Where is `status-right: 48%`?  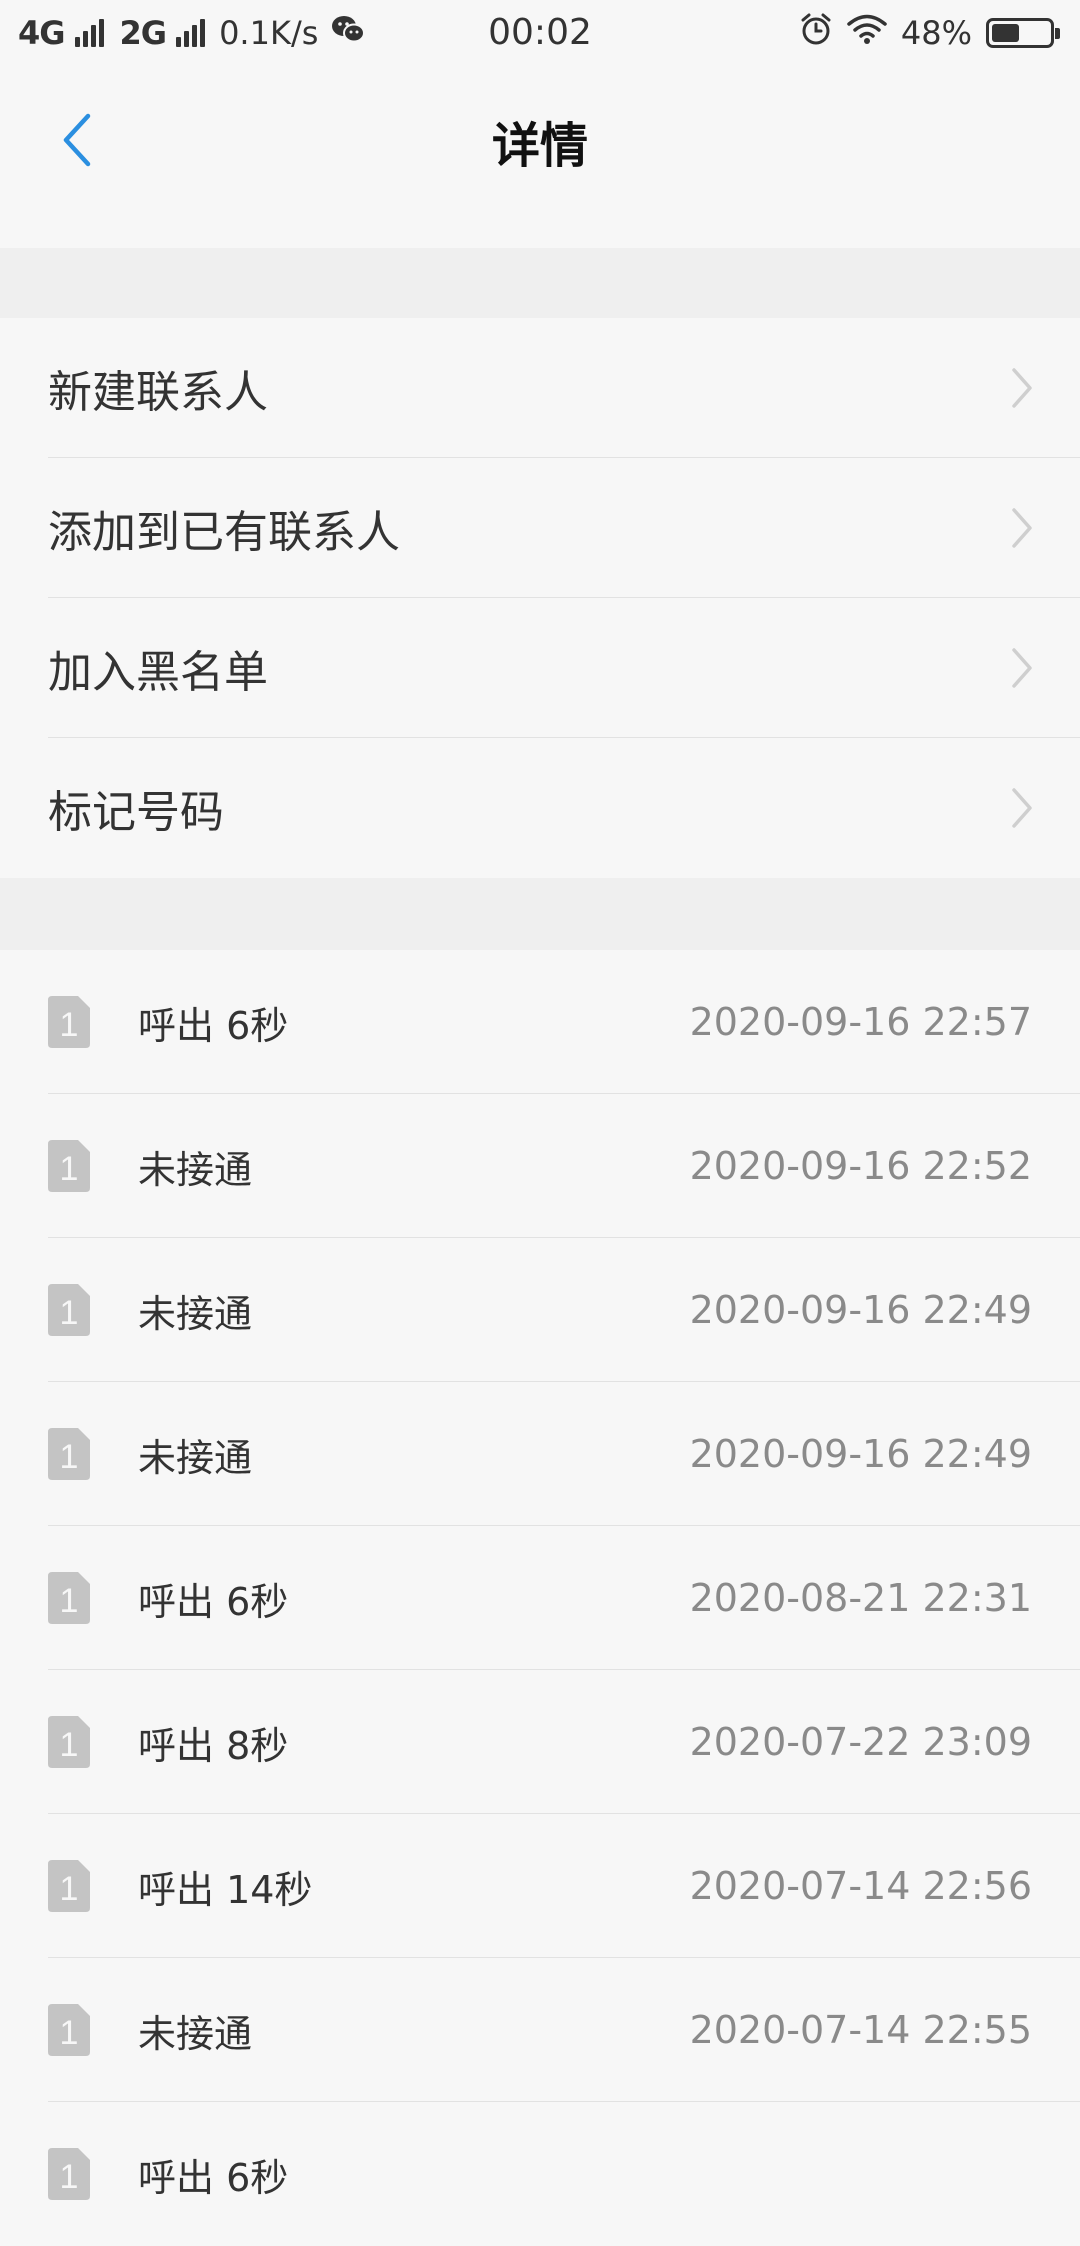 status-right: 48% is located at coordinates (930, 33).